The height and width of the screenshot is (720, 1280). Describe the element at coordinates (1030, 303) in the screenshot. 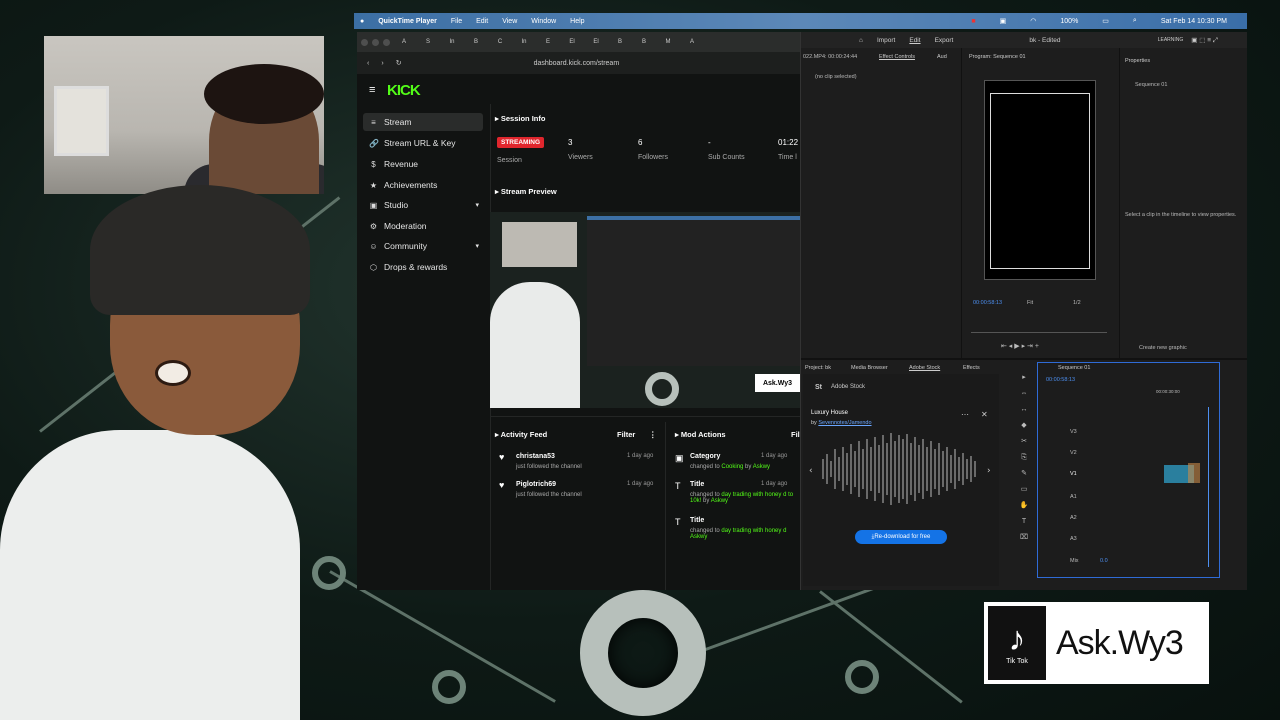

I see `fit-dropdown: Fit` at that location.